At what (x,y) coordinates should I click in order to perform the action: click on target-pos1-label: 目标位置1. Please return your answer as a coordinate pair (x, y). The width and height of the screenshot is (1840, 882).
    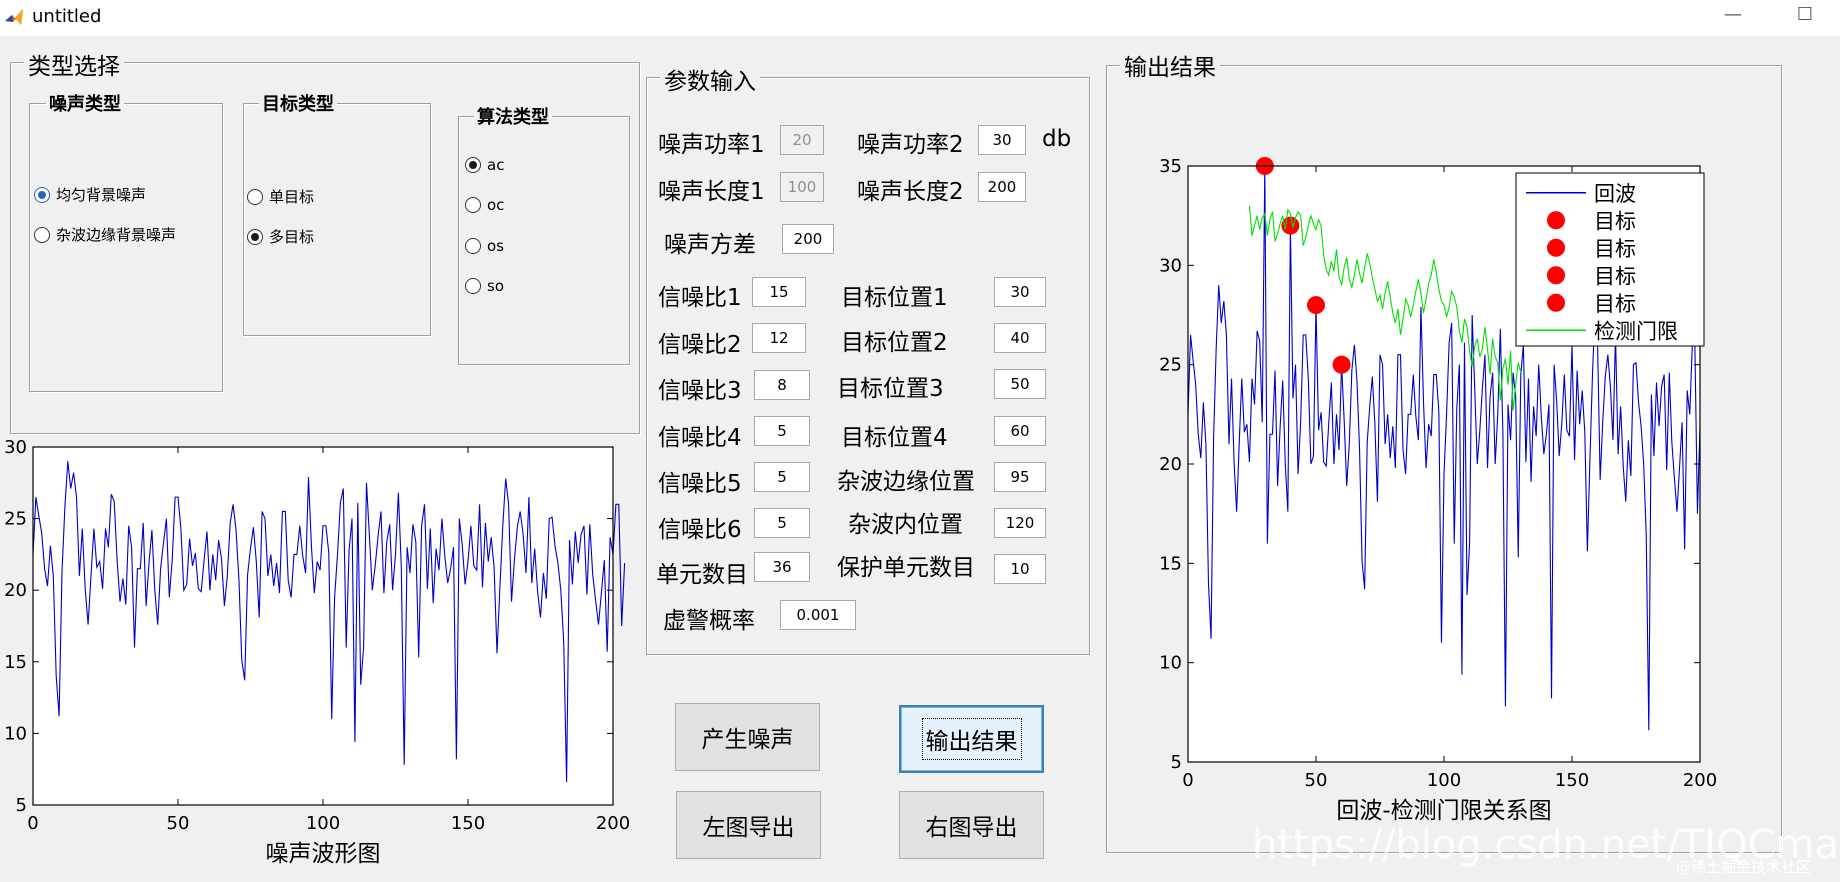
    Looking at the image, I should click on (894, 298).